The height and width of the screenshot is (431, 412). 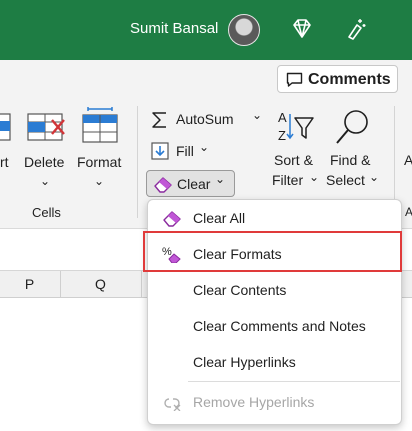 What do you see at coordinates (293, 160) in the screenshot?
I see `sort-filter-label-1: Sort &` at bounding box center [293, 160].